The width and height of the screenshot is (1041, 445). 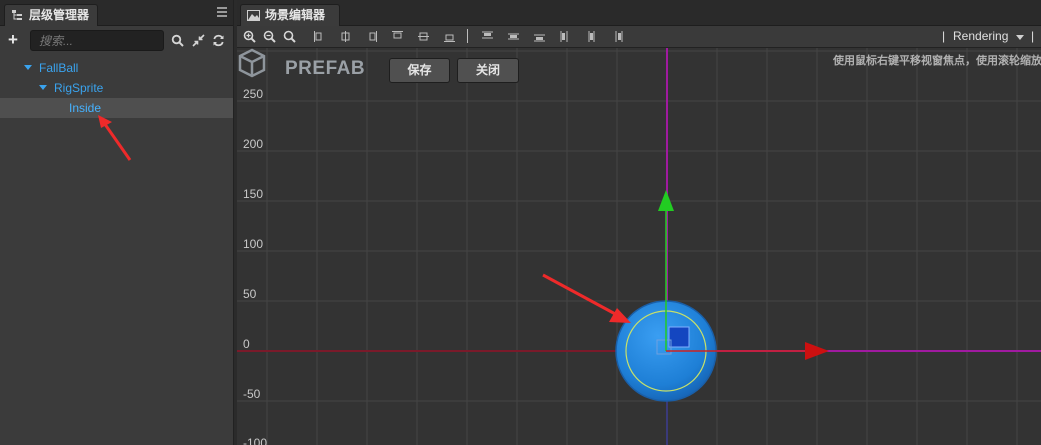 What do you see at coordinates (218, 40) in the screenshot?
I see `refresh-icon` at bounding box center [218, 40].